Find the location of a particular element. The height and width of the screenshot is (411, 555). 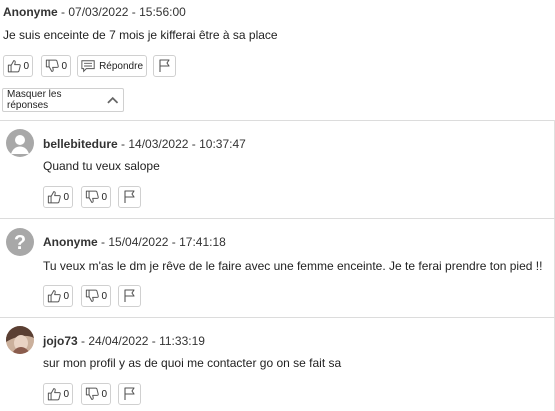

top-comment-header: Anonyme - 07/03/2022 - 15:56:00 is located at coordinates (94, 12).